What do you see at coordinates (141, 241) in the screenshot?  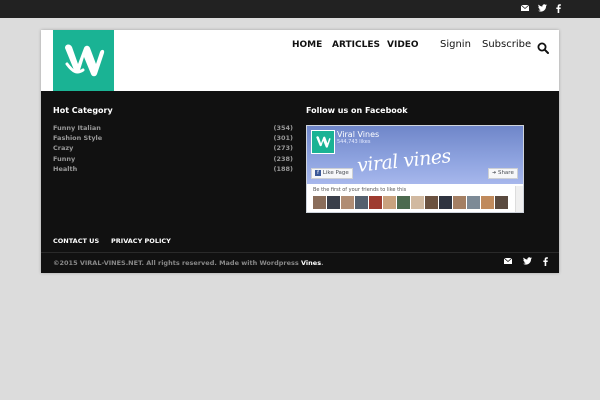 I see `privacy-policy-link: PRIVACY POLICY` at bounding box center [141, 241].